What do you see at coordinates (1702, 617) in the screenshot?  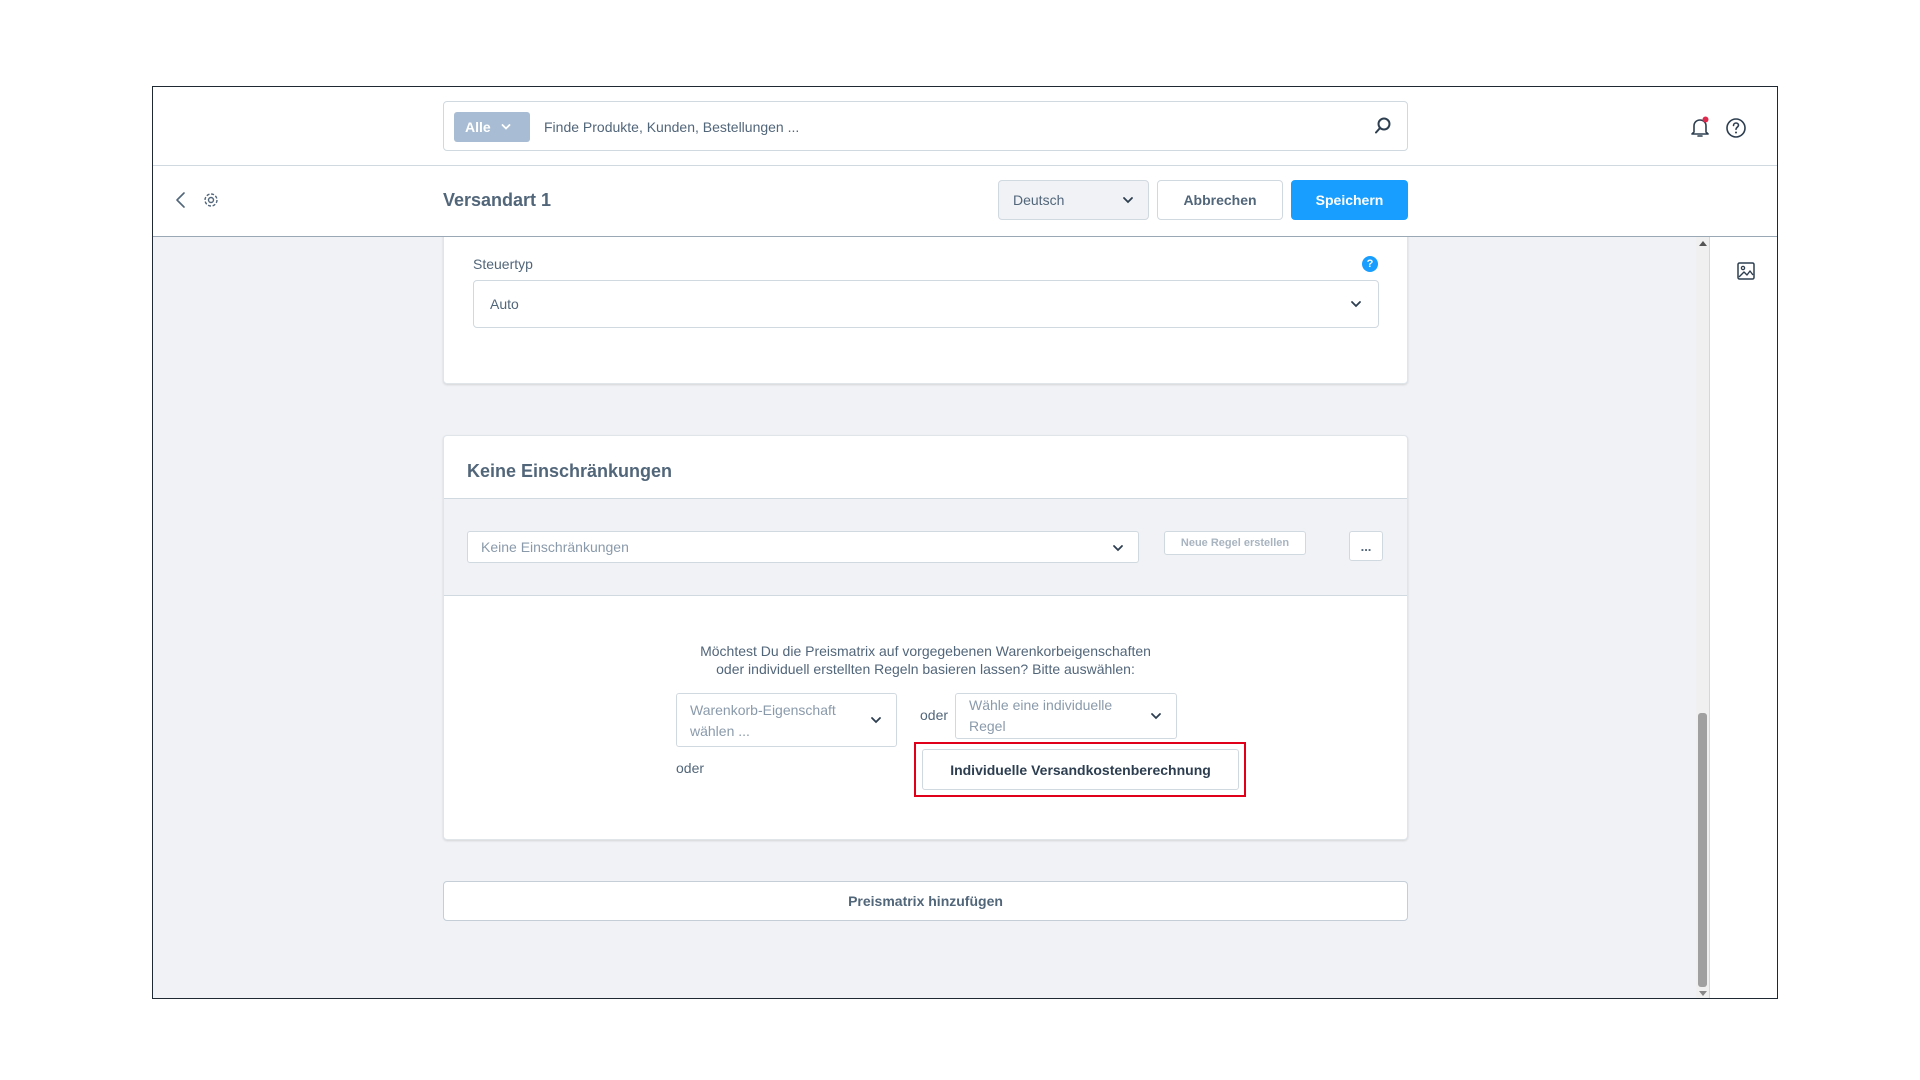 I see `content-scrollbar` at bounding box center [1702, 617].